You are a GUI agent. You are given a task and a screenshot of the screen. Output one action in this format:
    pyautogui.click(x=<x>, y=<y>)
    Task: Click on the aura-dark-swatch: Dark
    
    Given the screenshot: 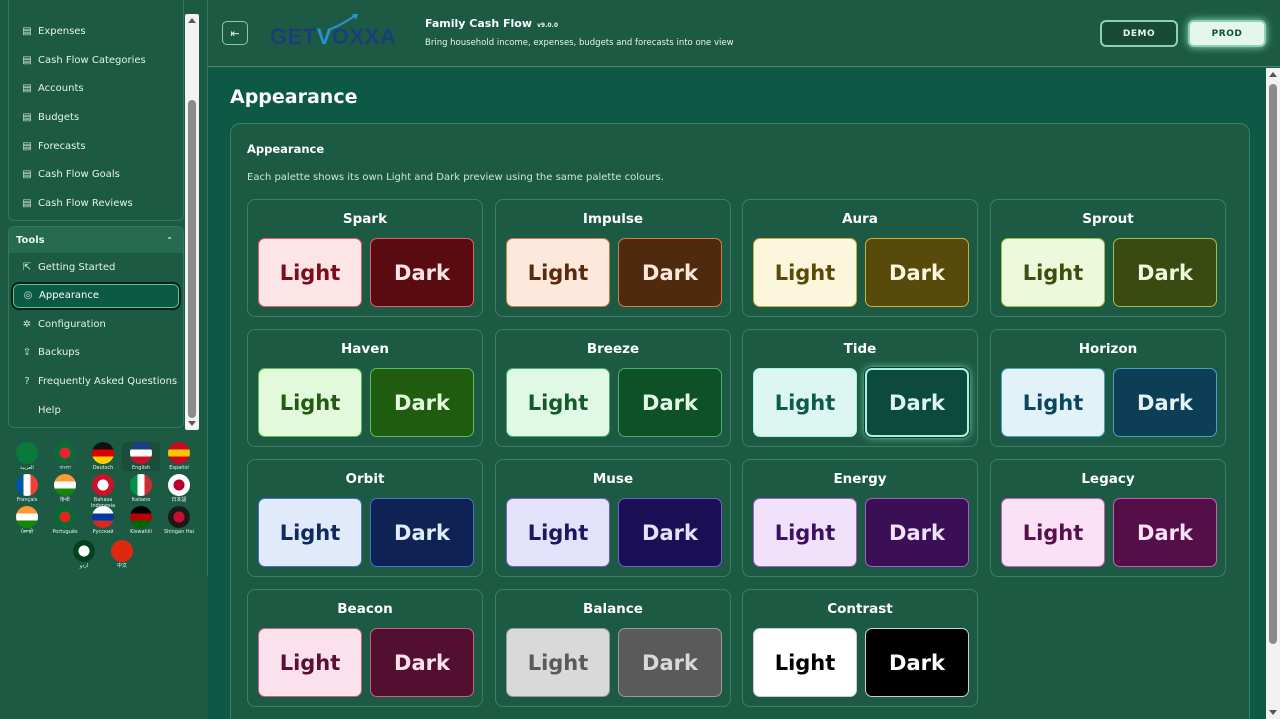 What is the action you would take?
    pyautogui.click(x=917, y=272)
    